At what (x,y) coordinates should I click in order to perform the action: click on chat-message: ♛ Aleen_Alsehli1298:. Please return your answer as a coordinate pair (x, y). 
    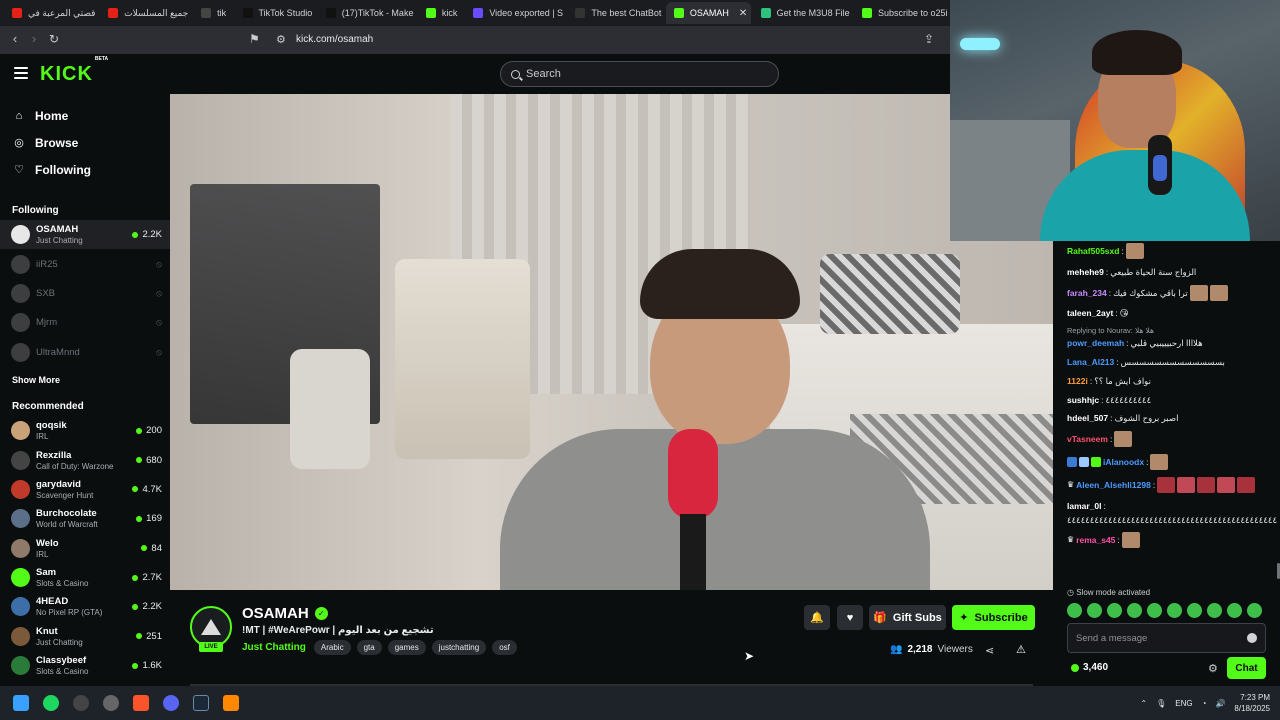
    Looking at the image, I should click on (1172, 484).